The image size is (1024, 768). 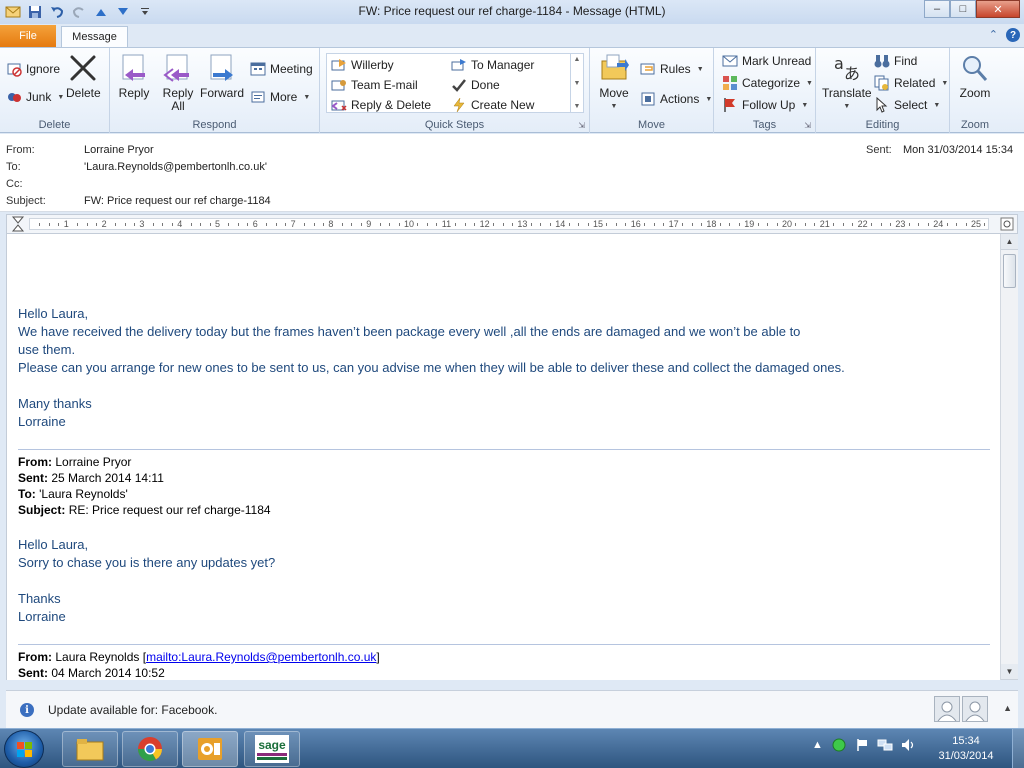 I want to click on junk-button: Junk ▼, so click(x=35, y=97).